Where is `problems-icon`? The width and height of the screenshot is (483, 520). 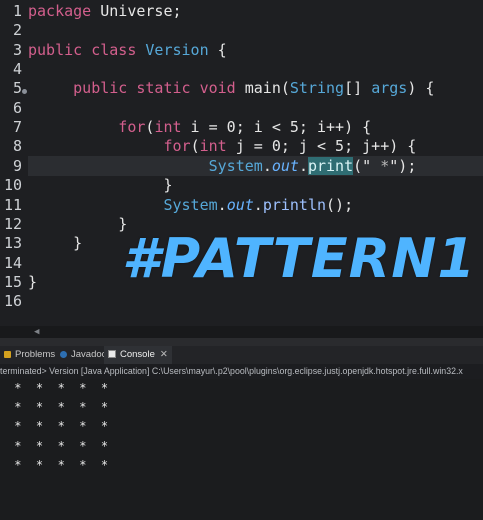 problems-icon is located at coordinates (7, 354).